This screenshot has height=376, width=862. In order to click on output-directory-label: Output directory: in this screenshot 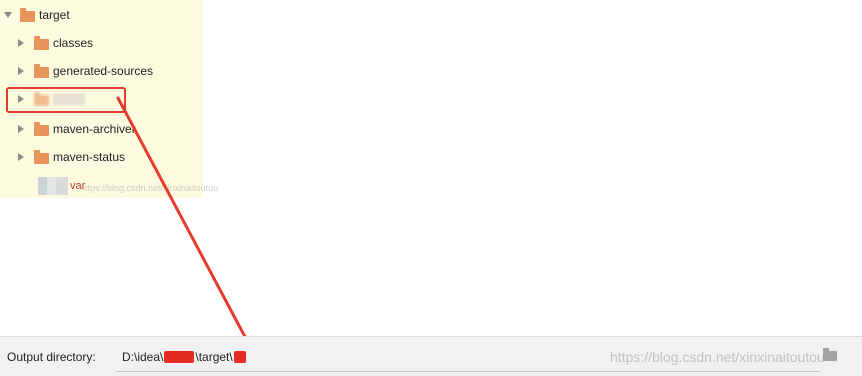, I will do `click(51, 357)`.